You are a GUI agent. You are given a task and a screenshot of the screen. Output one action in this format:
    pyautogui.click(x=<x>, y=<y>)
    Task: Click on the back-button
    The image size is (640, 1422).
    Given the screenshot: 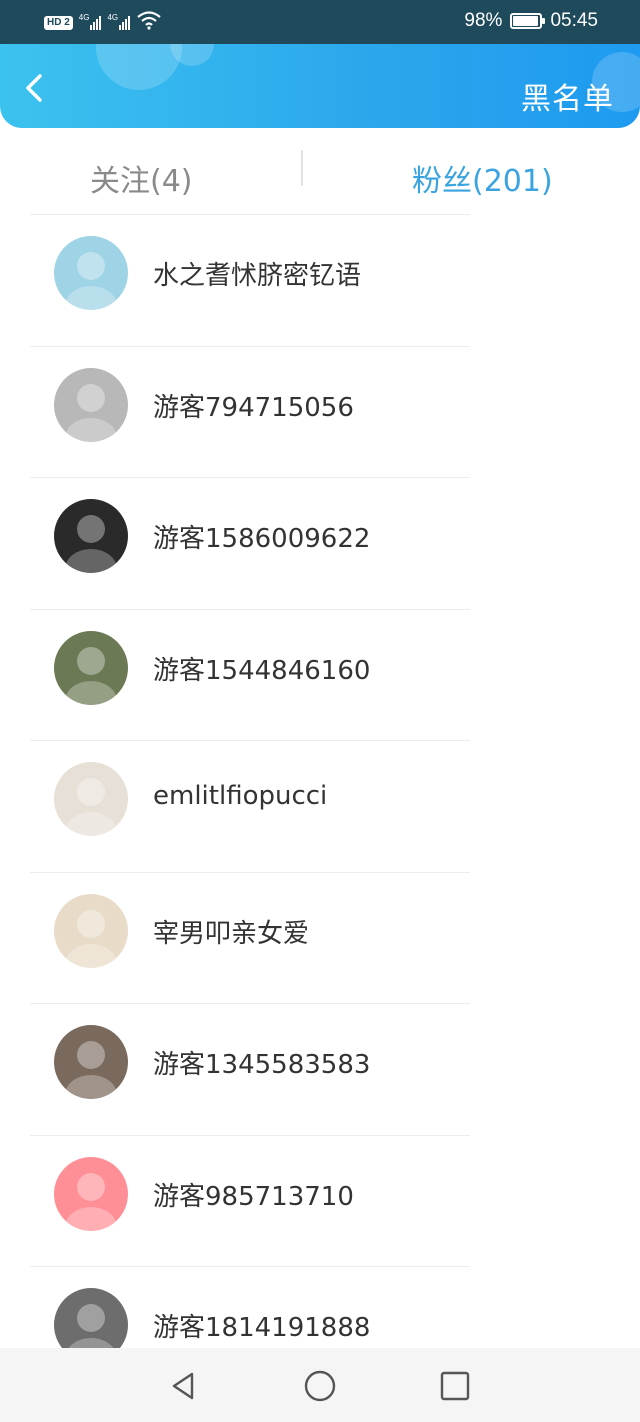 What is the action you would take?
    pyautogui.click(x=36, y=88)
    